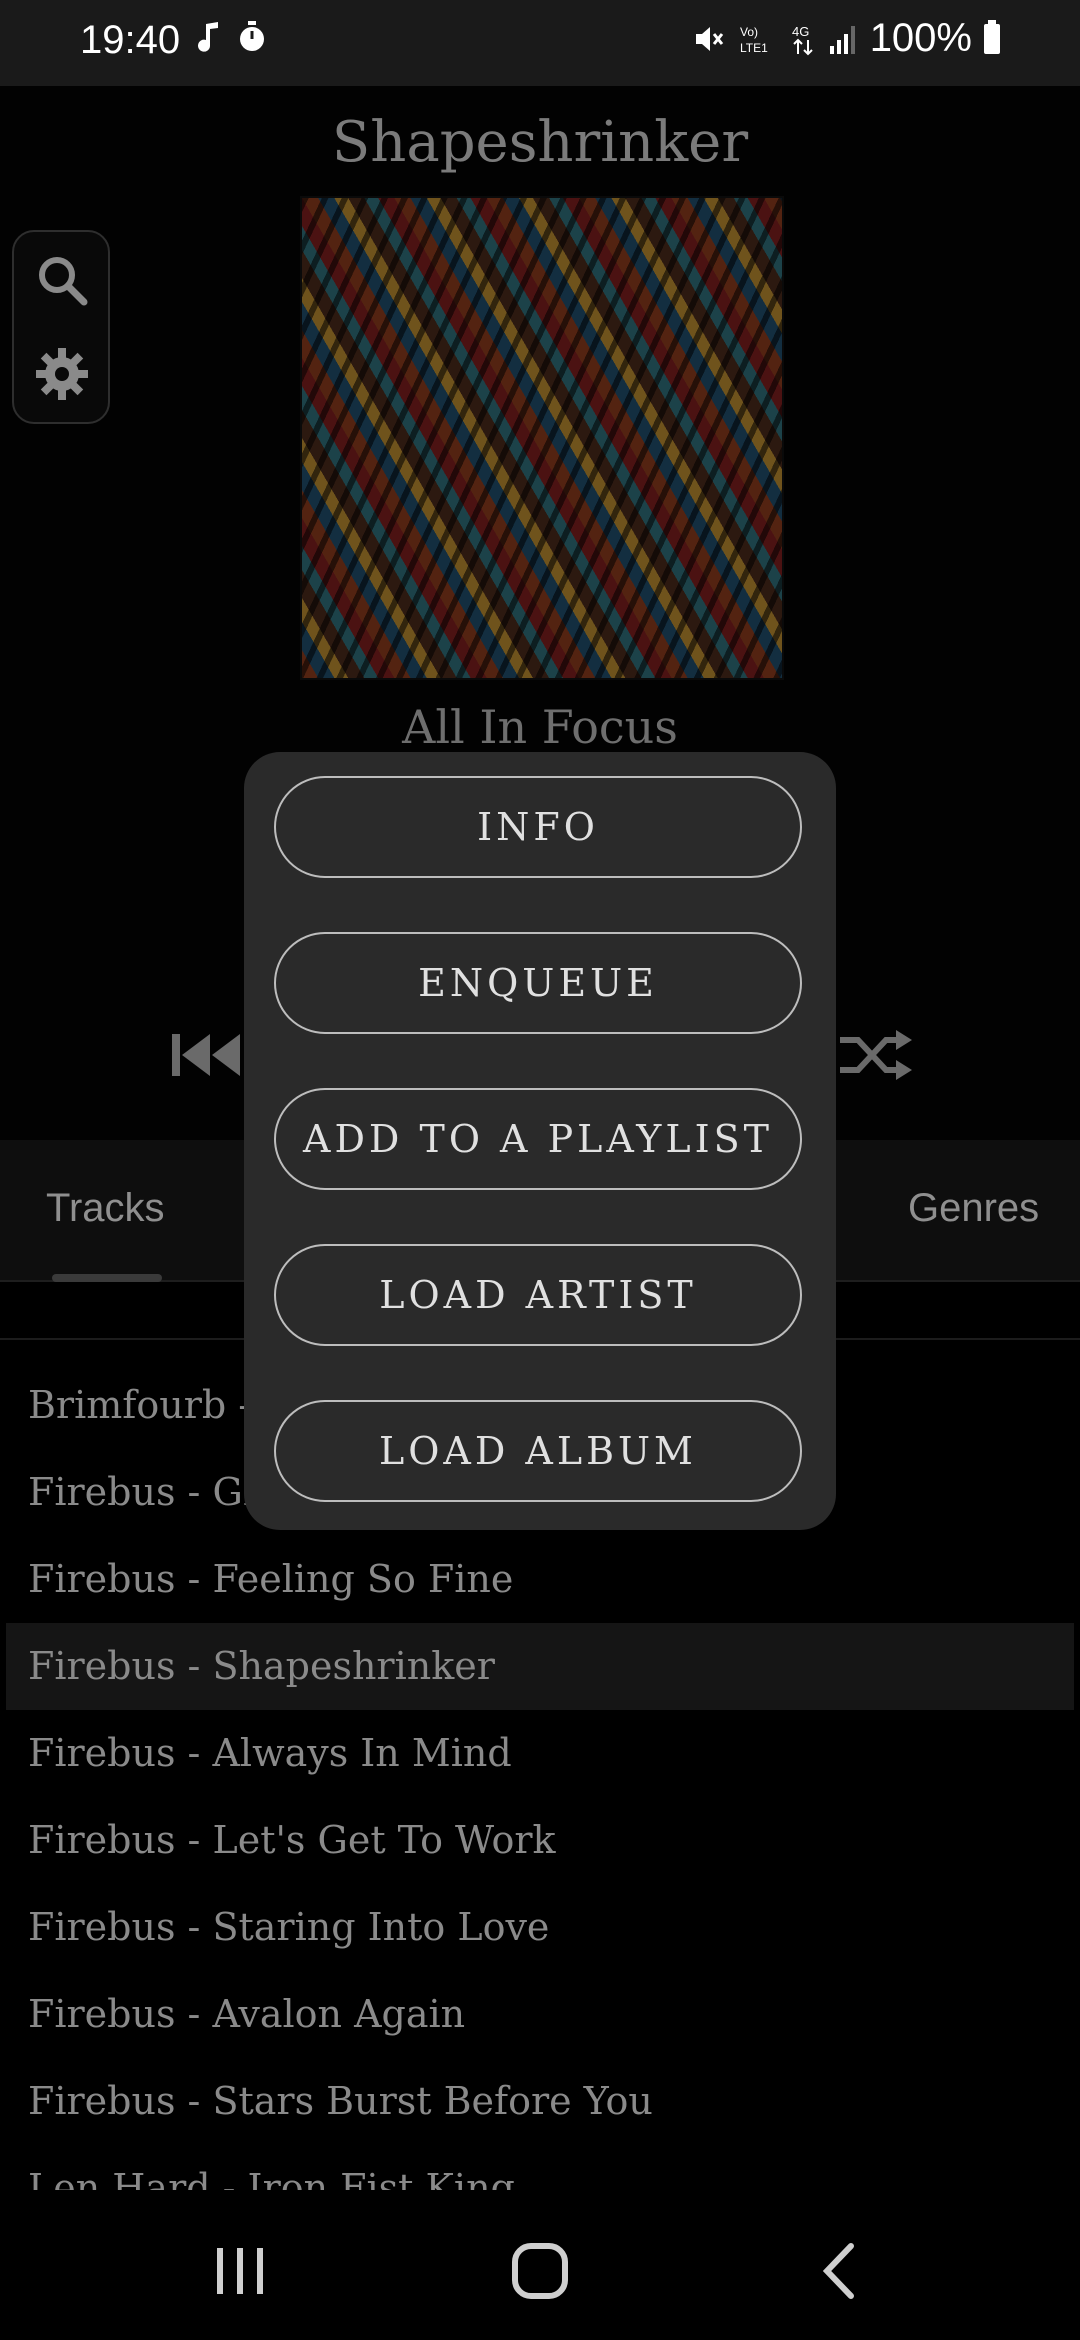  Describe the element at coordinates (754, 48) in the screenshot. I see `svg-text: LTE1` at that location.